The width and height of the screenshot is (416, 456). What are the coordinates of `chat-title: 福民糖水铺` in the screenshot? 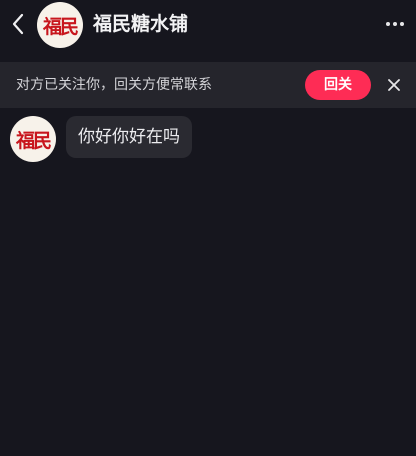 It's located at (141, 24).